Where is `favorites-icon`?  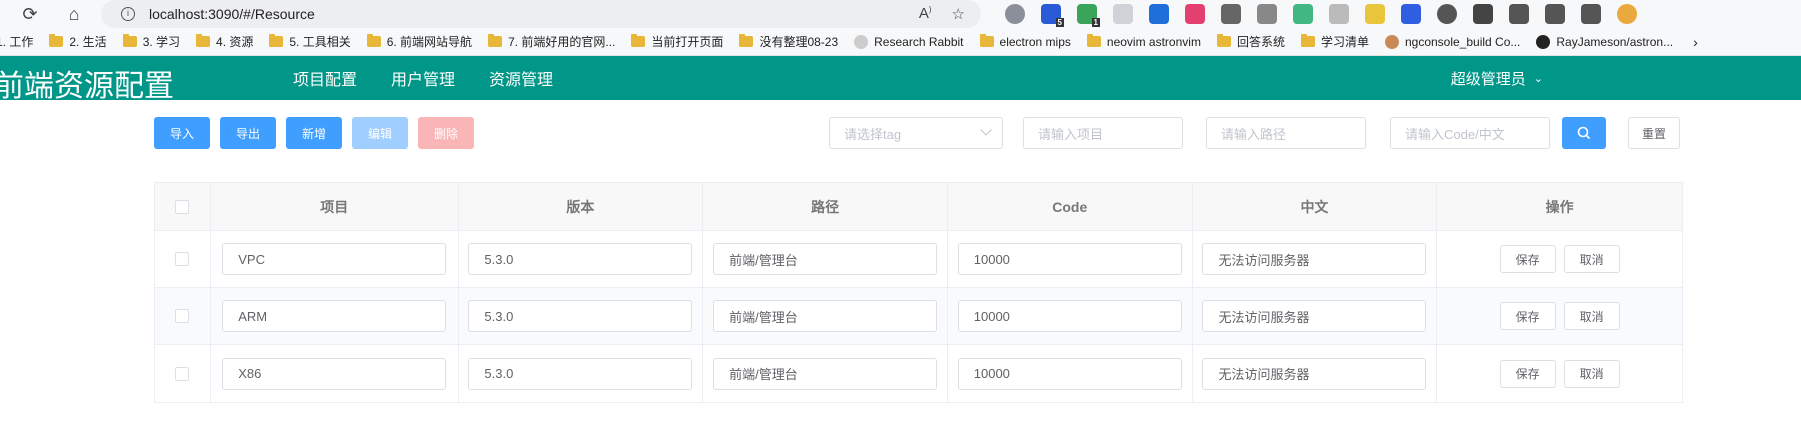
favorites-icon is located at coordinates (1519, 14).